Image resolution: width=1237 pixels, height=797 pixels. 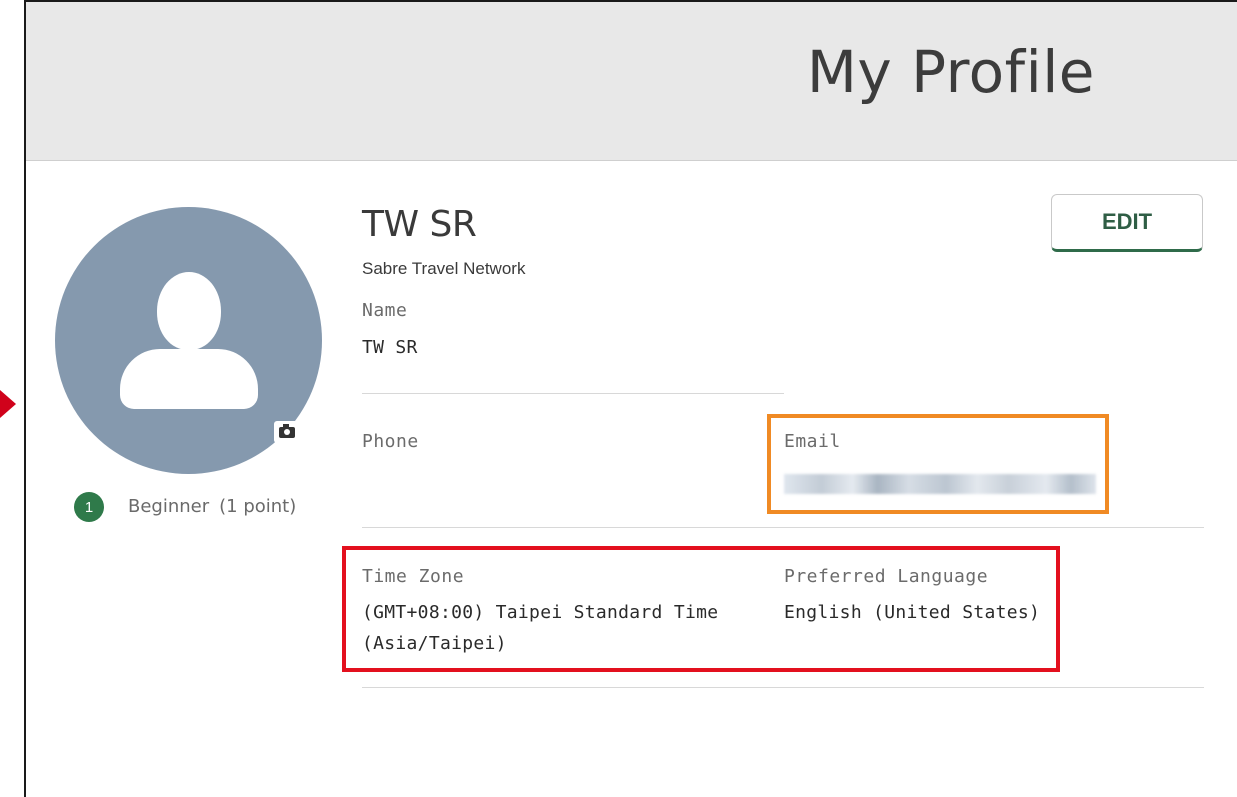 What do you see at coordinates (950, 72) in the screenshot?
I see `page-title: My Profile` at bounding box center [950, 72].